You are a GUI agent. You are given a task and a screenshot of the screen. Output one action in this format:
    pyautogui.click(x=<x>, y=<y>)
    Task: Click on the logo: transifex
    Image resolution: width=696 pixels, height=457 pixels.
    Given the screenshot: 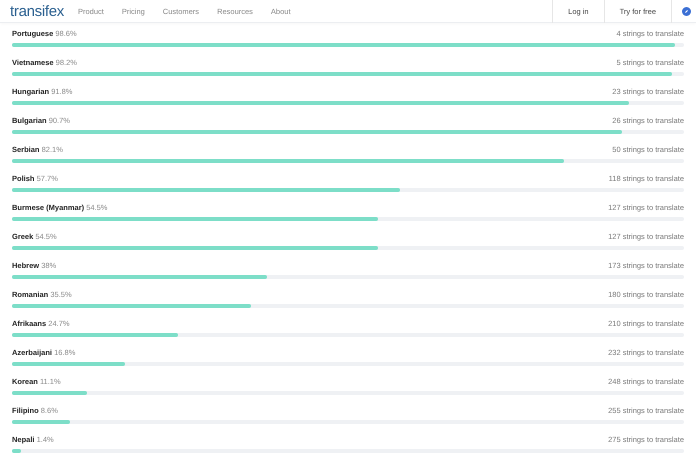 What is the action you would take?
    pyautogui.click(x=37, y=11)
    